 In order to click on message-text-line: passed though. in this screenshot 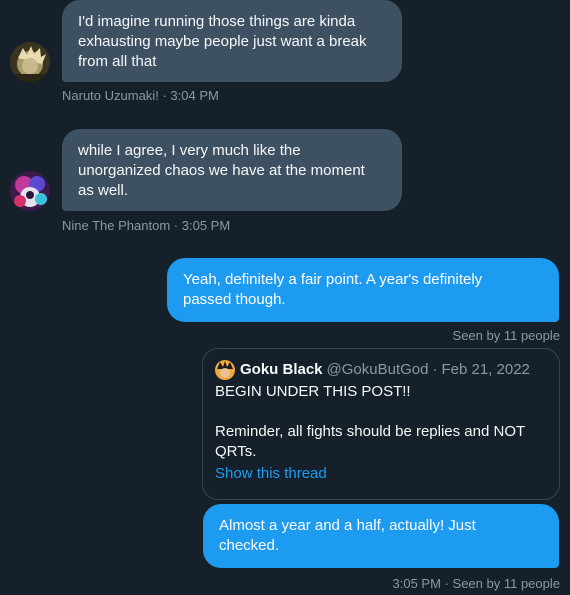, I will do `click(234, 299)`.